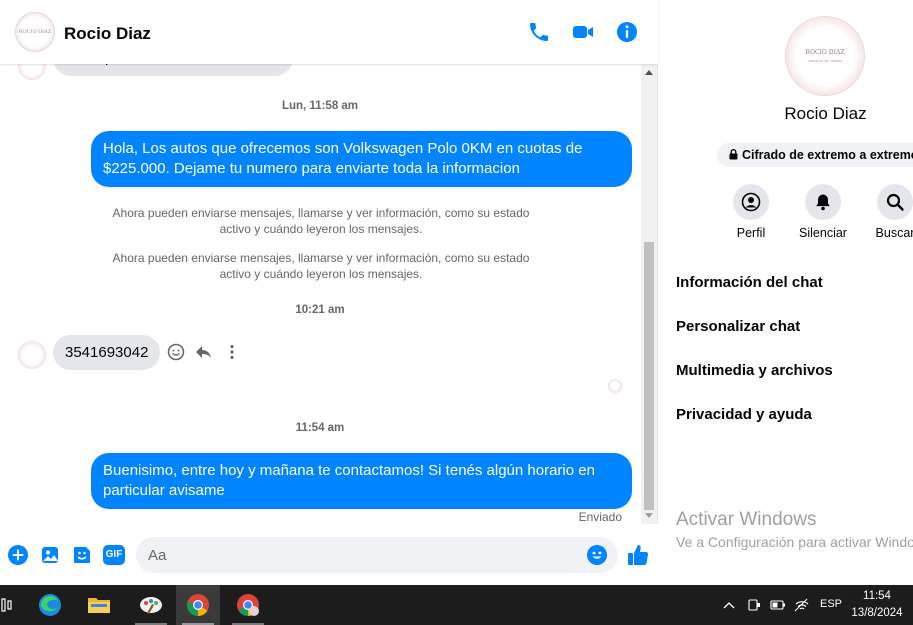 Image resolution: width=913 pixels, height=625 pixels. Describe the element at coordinates (746, 519) in the screenshot. I see `activate-windows-title: Activar Windows` at that location.